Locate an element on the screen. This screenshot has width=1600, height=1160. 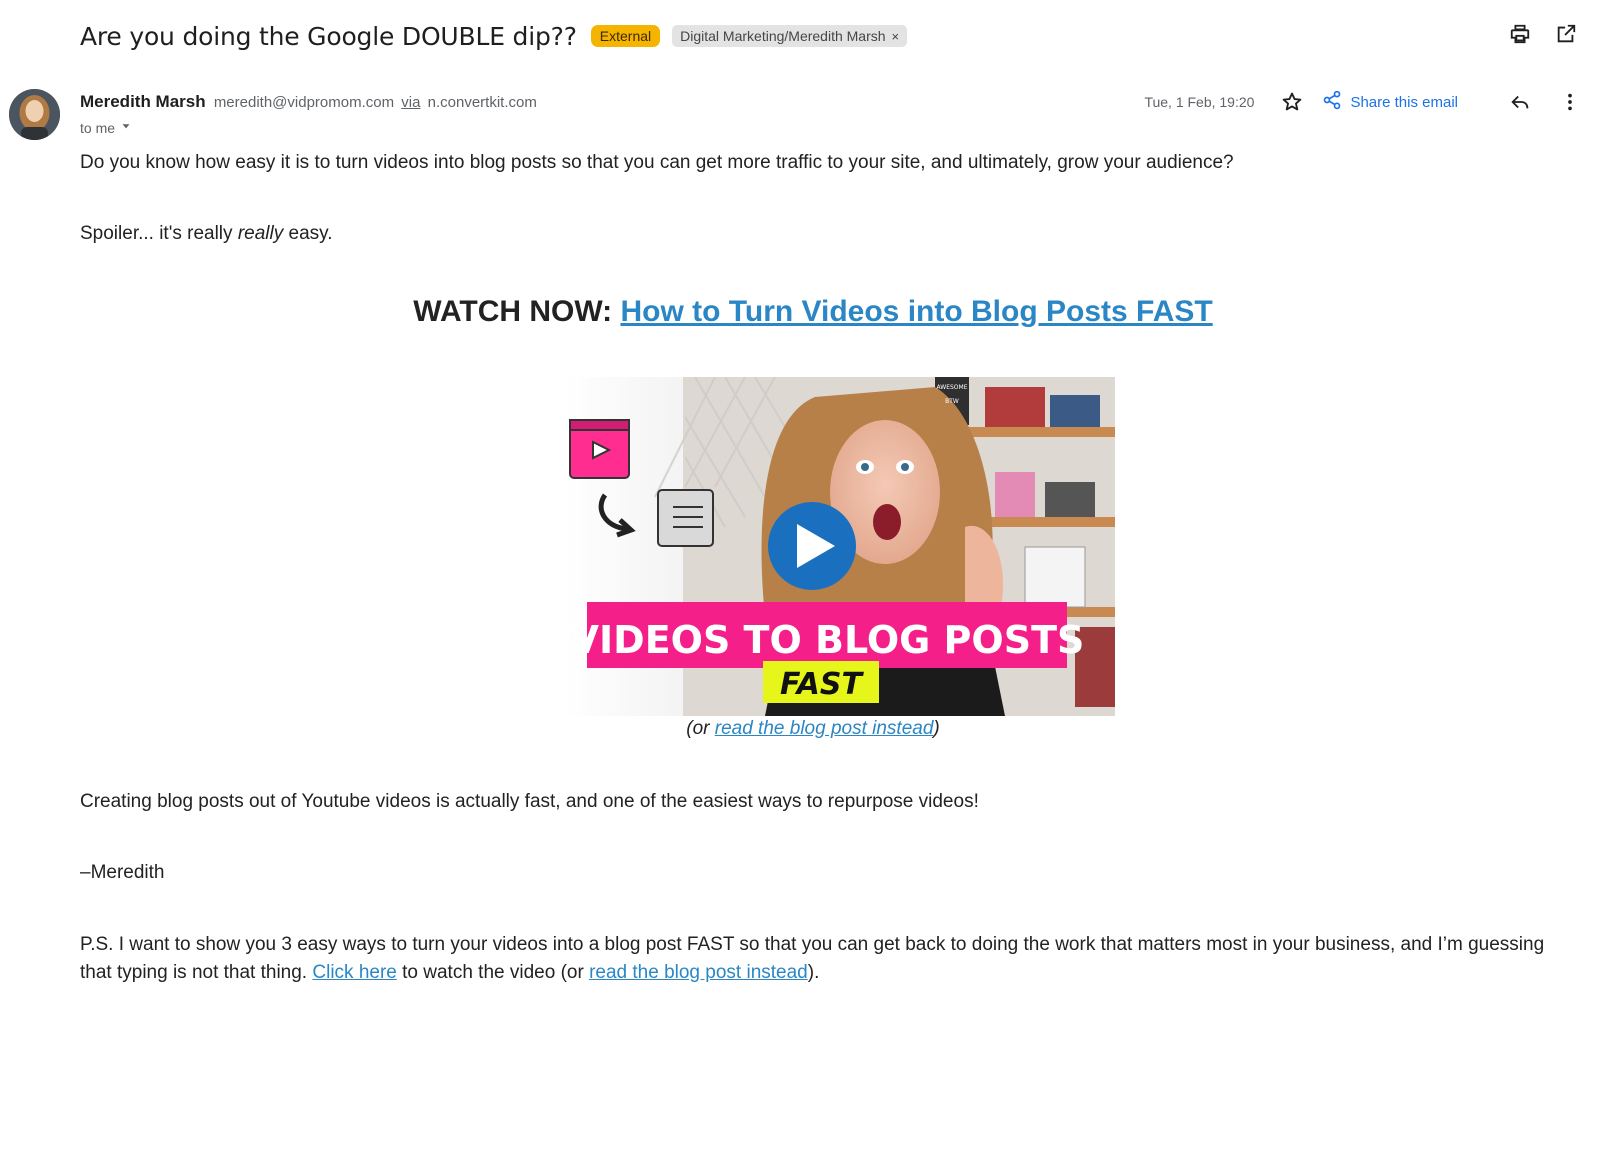
share-icon is located at coordinates (1332, 102).